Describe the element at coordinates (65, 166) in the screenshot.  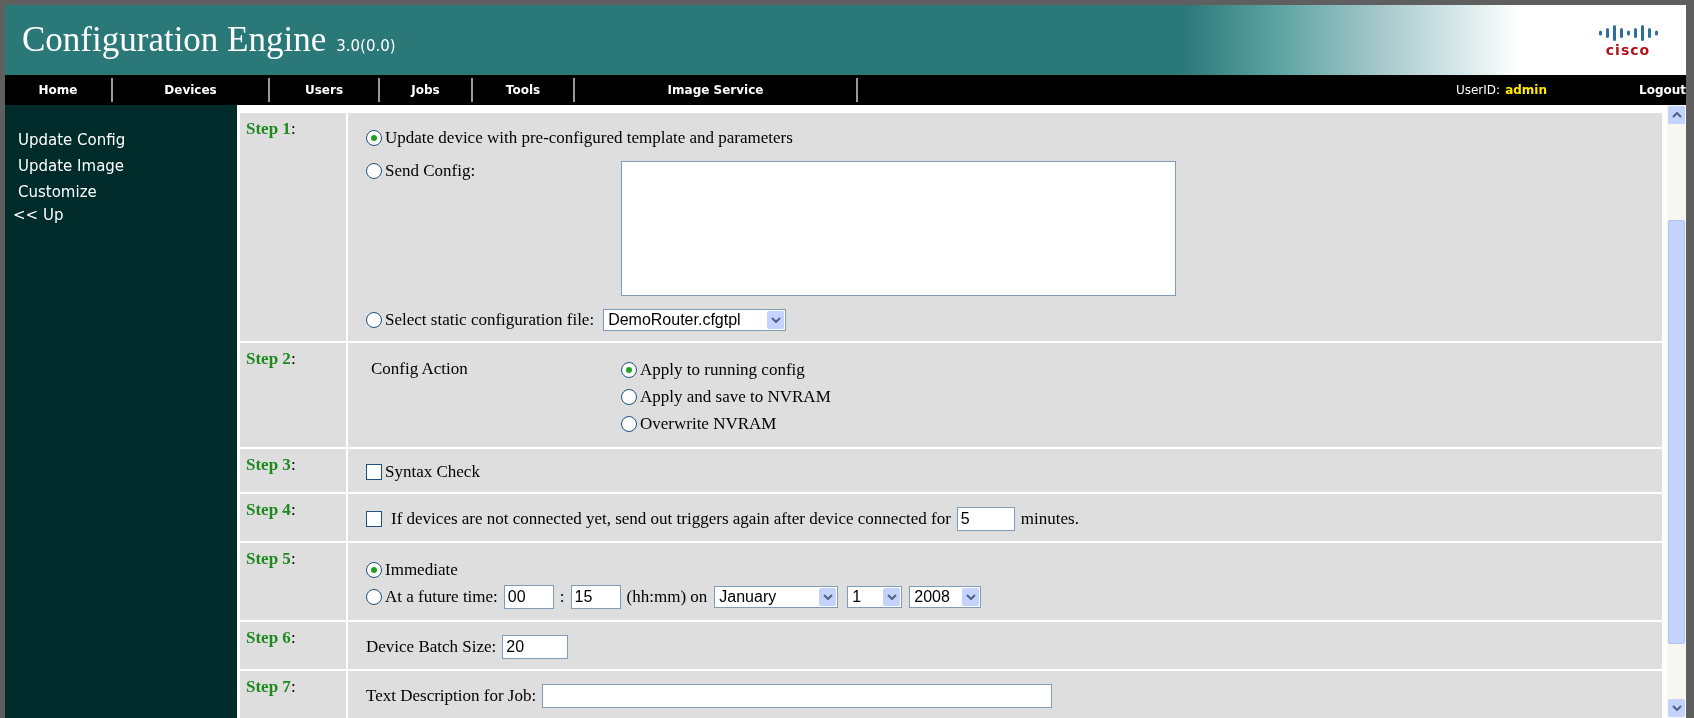
I see `sidebar-link: Update Image` at that location.